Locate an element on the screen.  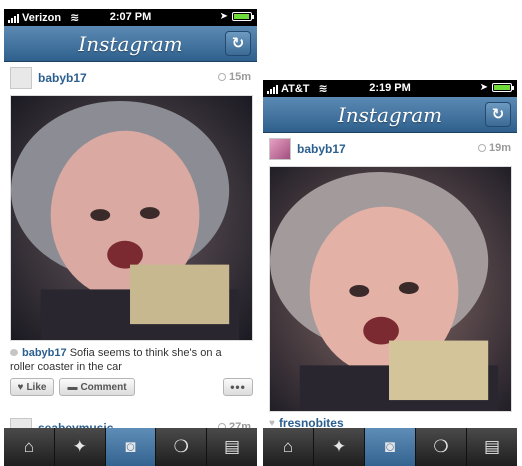
comment-icon: ▬ is located at coordinates (72, 387).